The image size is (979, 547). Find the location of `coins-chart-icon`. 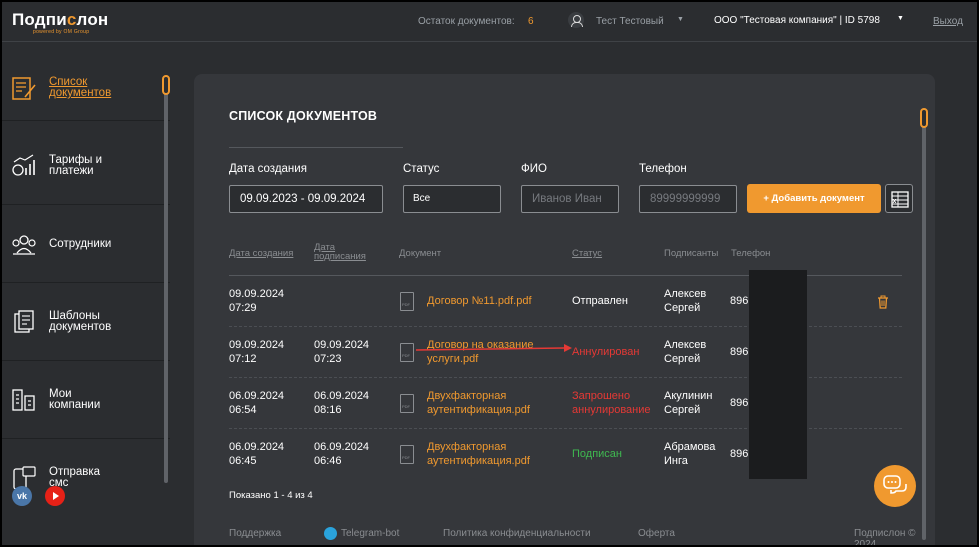

coins-chart-icon is located at coordinates (23, 165).